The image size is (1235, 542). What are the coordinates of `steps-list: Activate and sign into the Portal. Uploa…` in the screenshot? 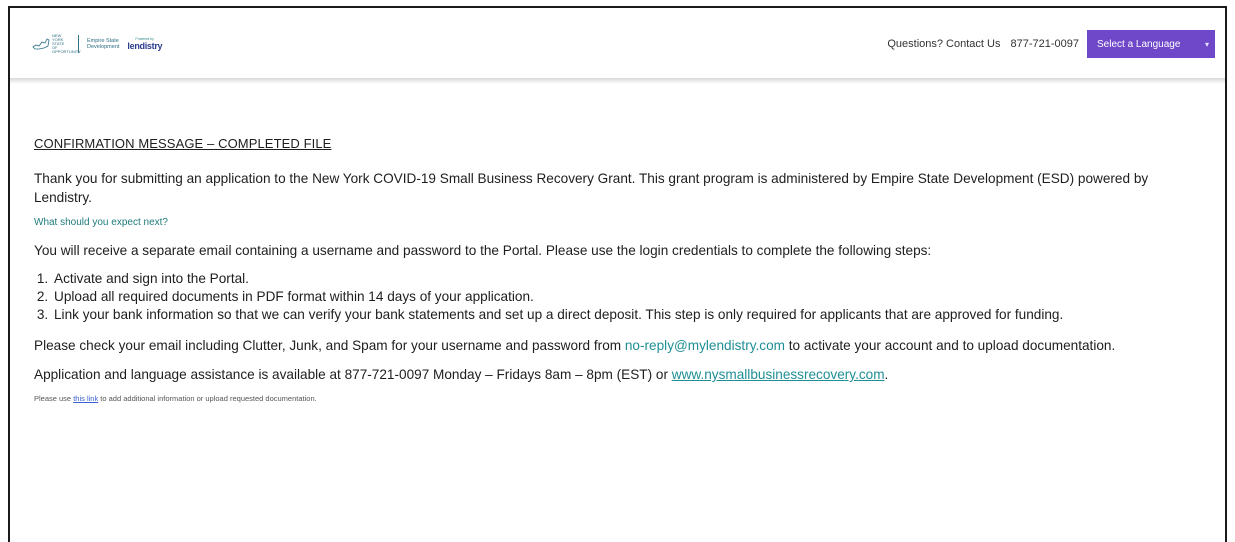 It's located at (614, 297).